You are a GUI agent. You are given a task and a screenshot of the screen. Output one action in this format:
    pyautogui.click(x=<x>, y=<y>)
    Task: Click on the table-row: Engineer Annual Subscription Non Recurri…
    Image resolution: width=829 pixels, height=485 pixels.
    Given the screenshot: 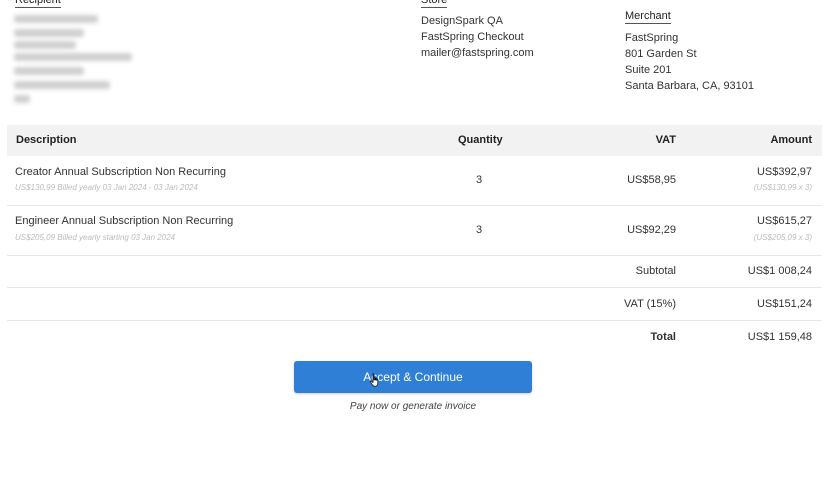 What is the action you would take?
    pyautogui.click(x=414, y=231)
    